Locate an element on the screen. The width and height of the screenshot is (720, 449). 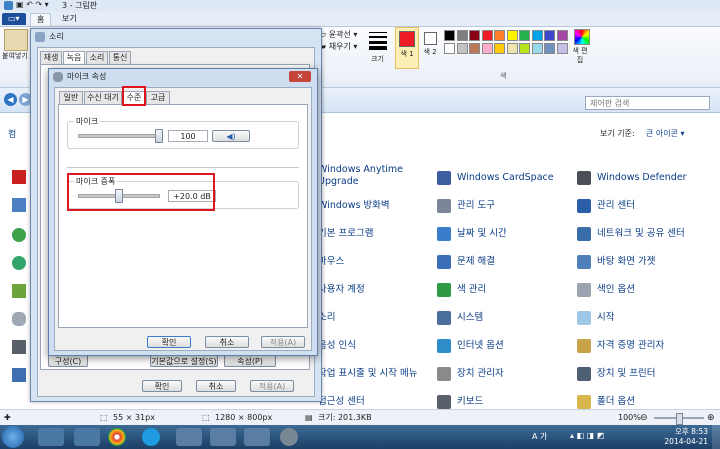
action-center-icon is located at coordinates (19, 205).